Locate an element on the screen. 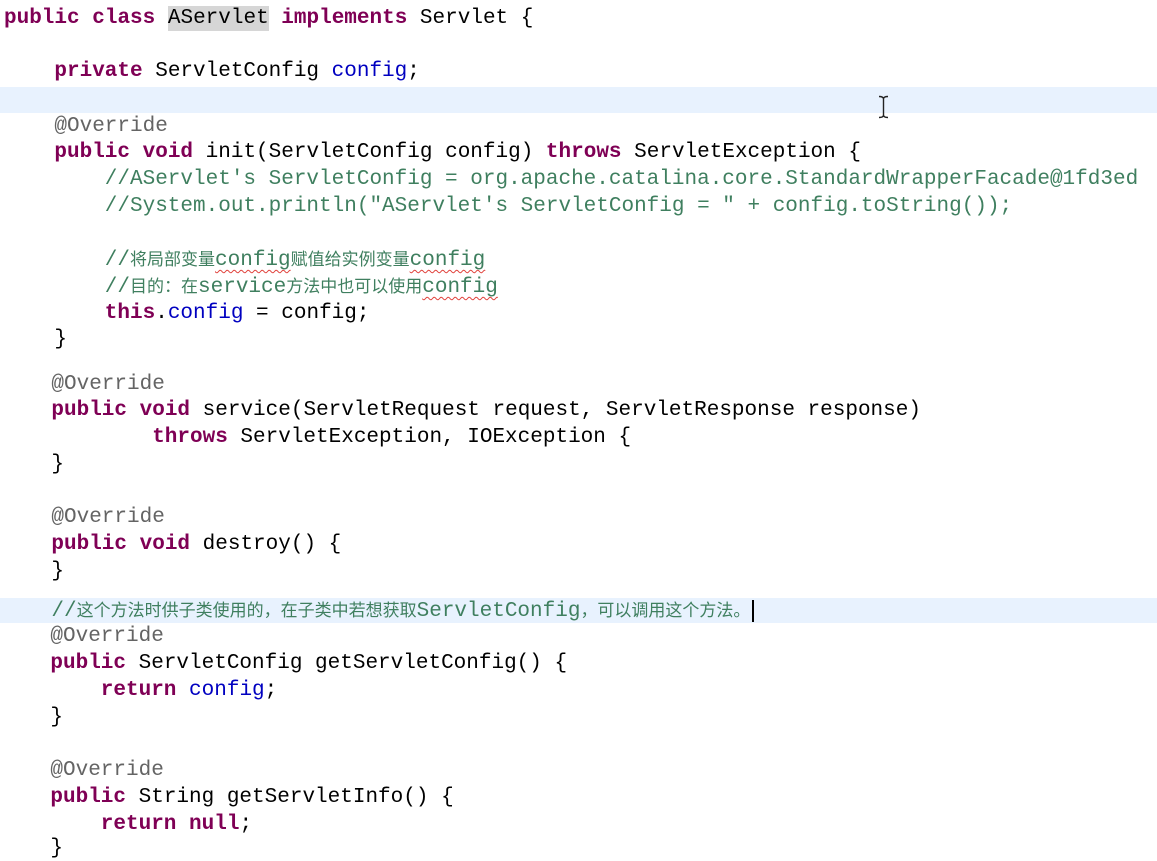 The width and height of the screenshot is (1157, 861). keyword-token: private is located at coordinates (98, 71).